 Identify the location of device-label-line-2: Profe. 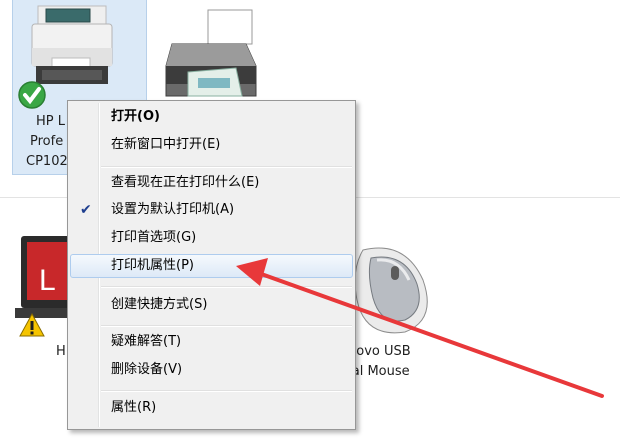
(47, 141).